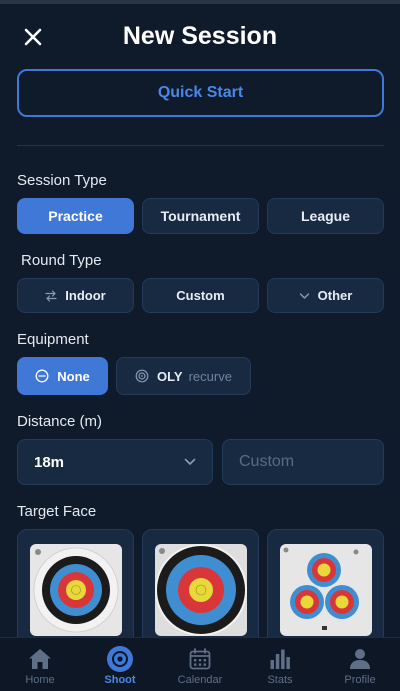  Describe the element at coordinates (321, 588) in the screenshot. I see `target-triple-spot-icon` at that location.